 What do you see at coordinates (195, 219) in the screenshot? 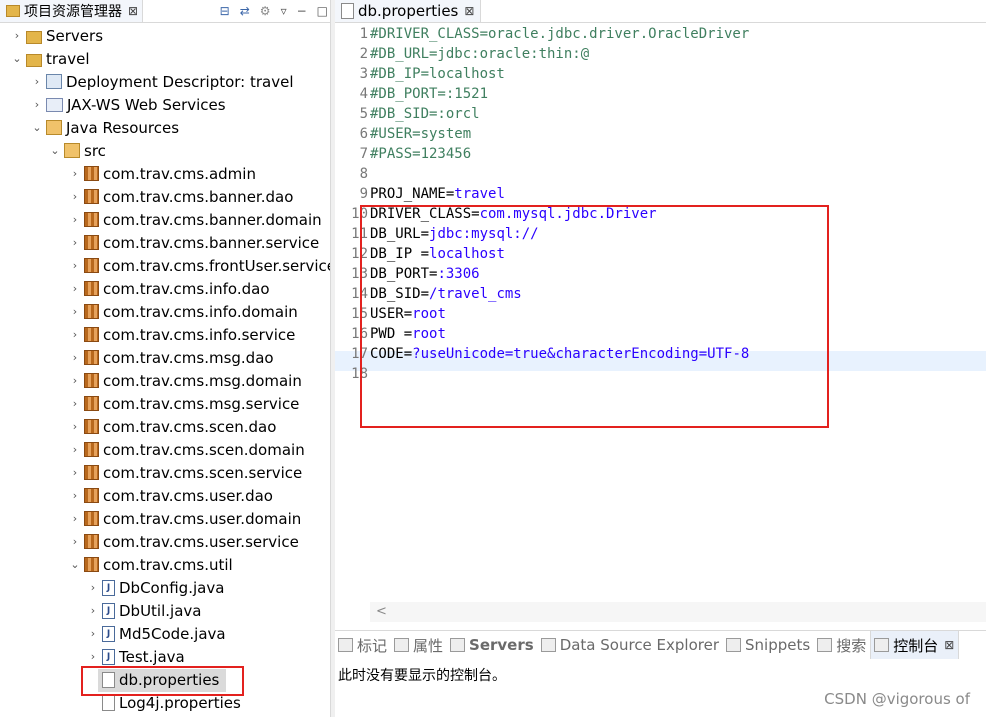
I see `tree-item: › com.trav.cms.banner.domain` at bounding box center [195, 219].